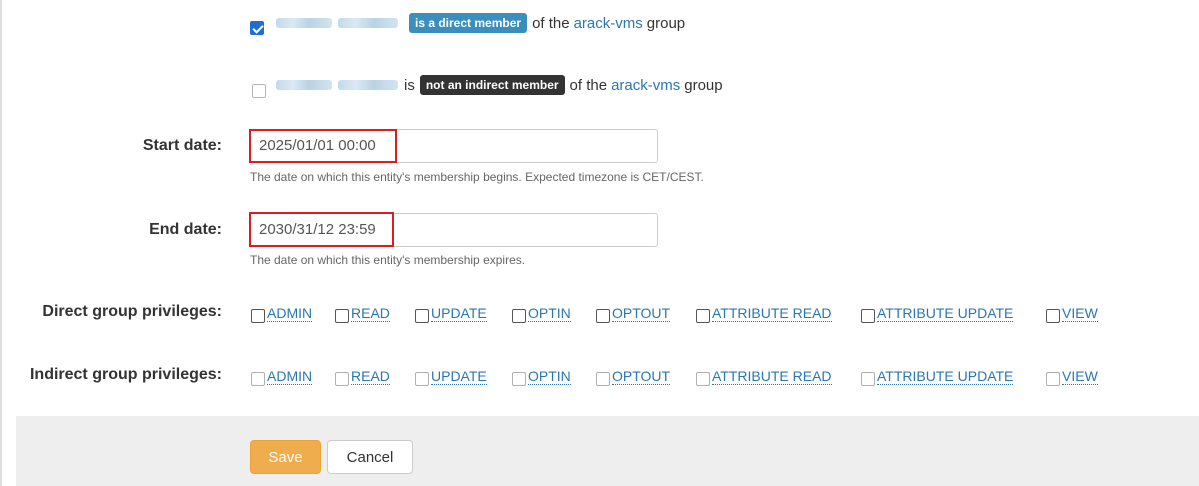 This screenshot has height=486, width=1199. What do you see at coordinates (321, 229) in the screenshot?
I see `end-date-highlight` at bounding box center [321, 229].